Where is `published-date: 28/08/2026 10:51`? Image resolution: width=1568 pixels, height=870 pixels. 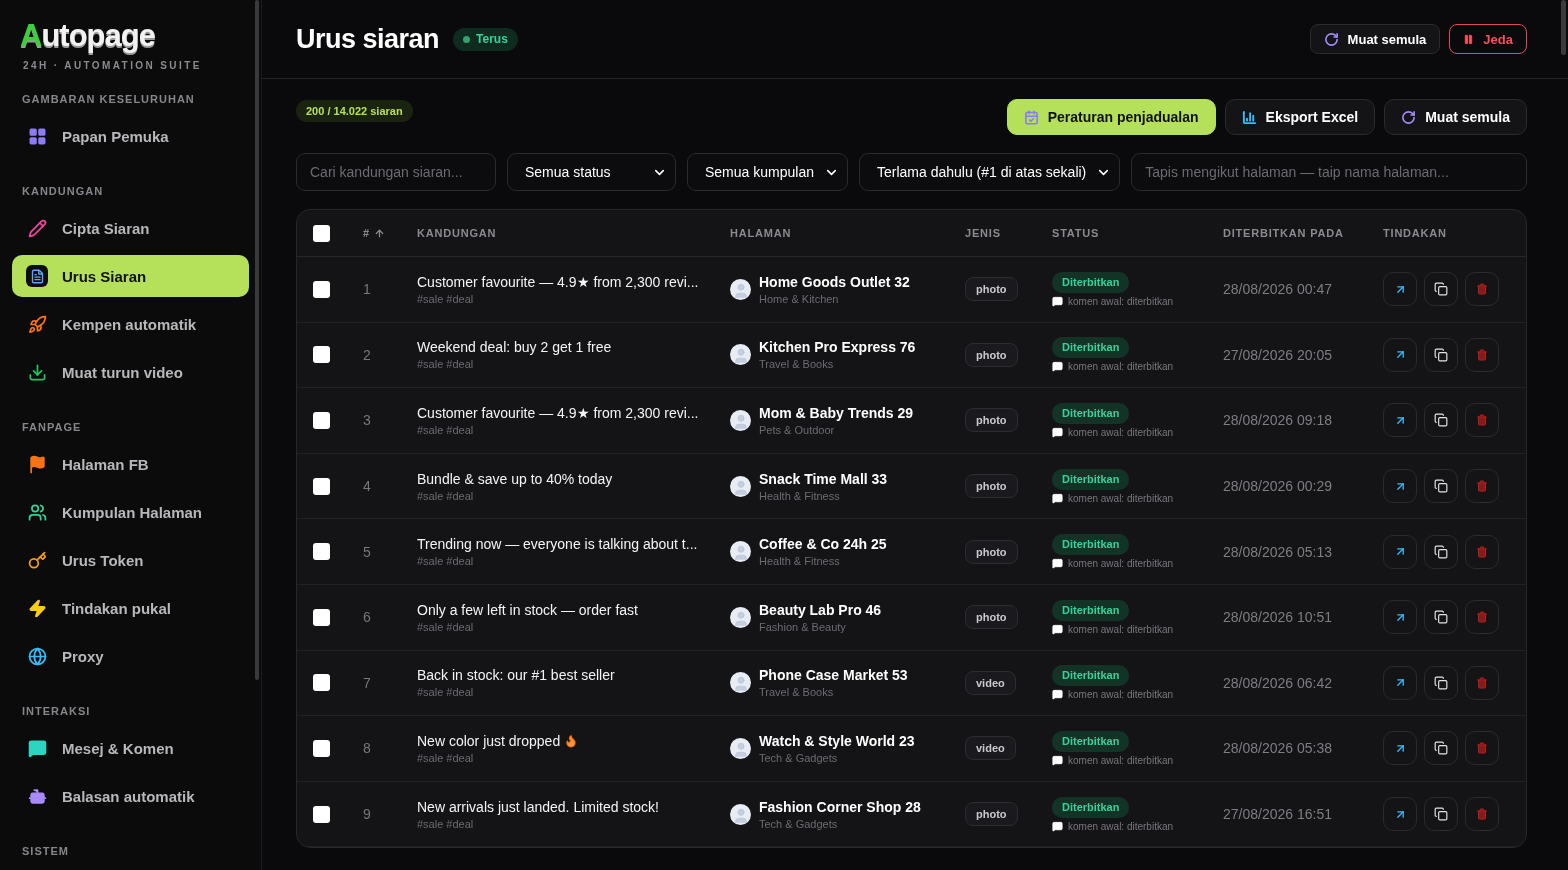 published-date: 28/08/2026 10:51 is located at coordinates (1277, 617).